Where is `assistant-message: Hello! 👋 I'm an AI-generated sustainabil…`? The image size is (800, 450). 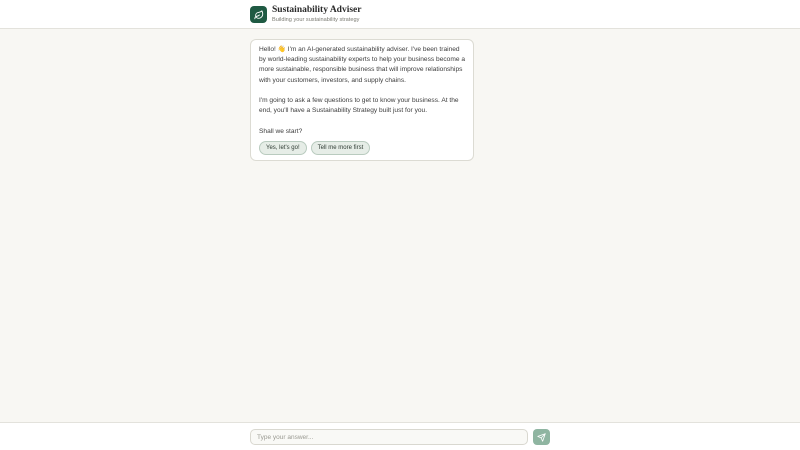 assistant-message: Hello! 👋 I'm an AI-generated sustainabil… is located at coordinates (362, 100).